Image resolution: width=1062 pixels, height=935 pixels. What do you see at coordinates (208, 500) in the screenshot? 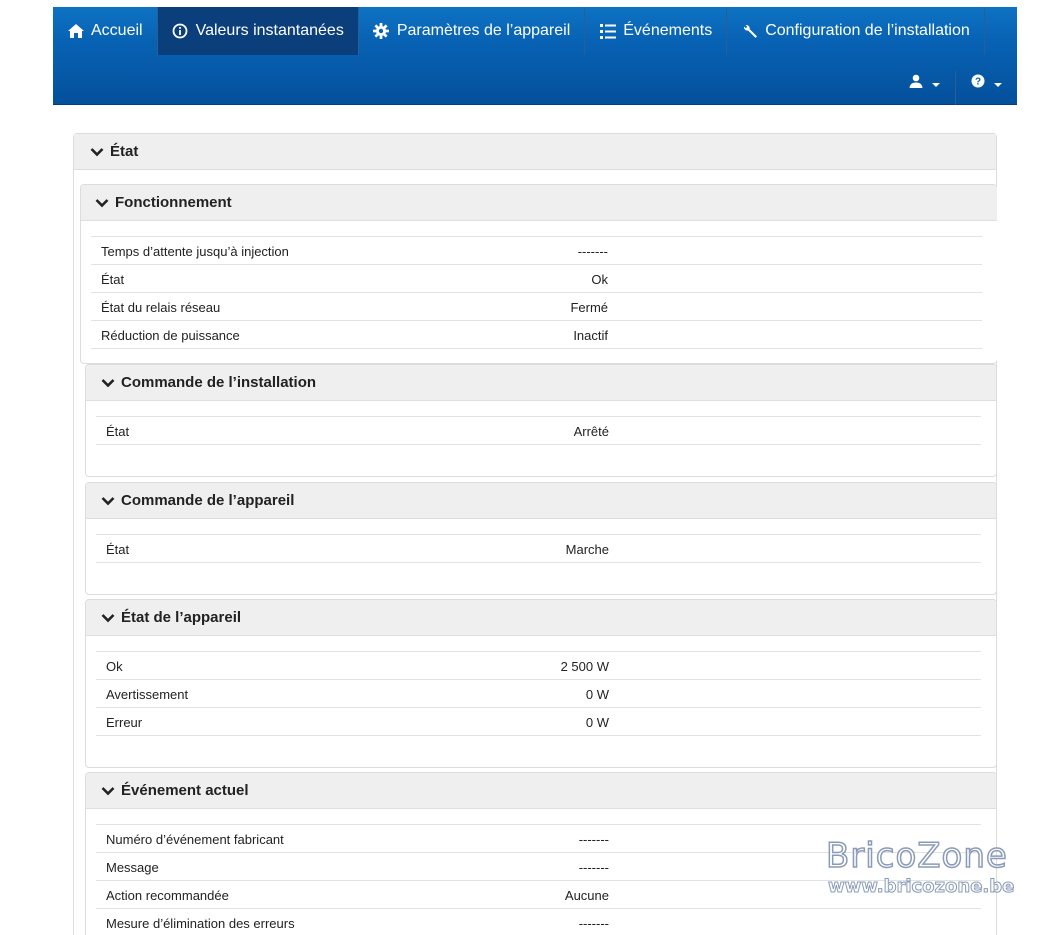
I see `panel-title: Commande de l’appareil` at bounding box center [208, 500].